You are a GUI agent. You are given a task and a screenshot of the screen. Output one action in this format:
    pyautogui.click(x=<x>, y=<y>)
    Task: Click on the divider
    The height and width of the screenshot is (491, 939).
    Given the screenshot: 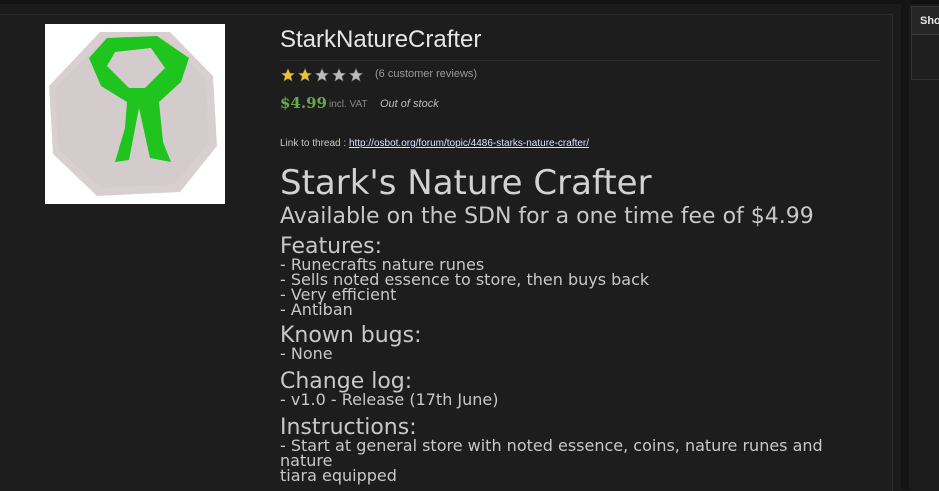 What is the action you would take?
    pyautogui.click(x=580, y=60)
    